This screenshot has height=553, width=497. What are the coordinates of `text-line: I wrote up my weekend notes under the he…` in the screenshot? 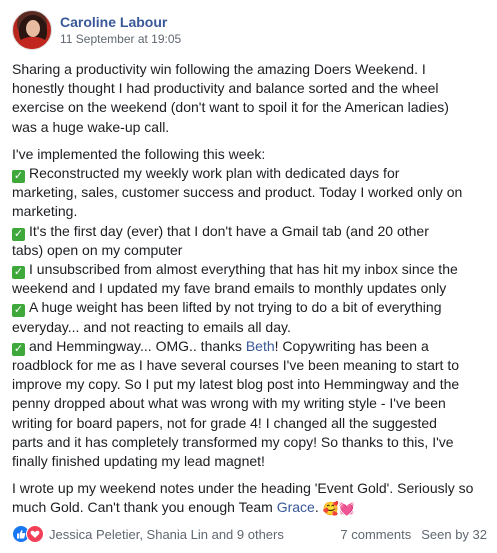 It's located at (243, 488).